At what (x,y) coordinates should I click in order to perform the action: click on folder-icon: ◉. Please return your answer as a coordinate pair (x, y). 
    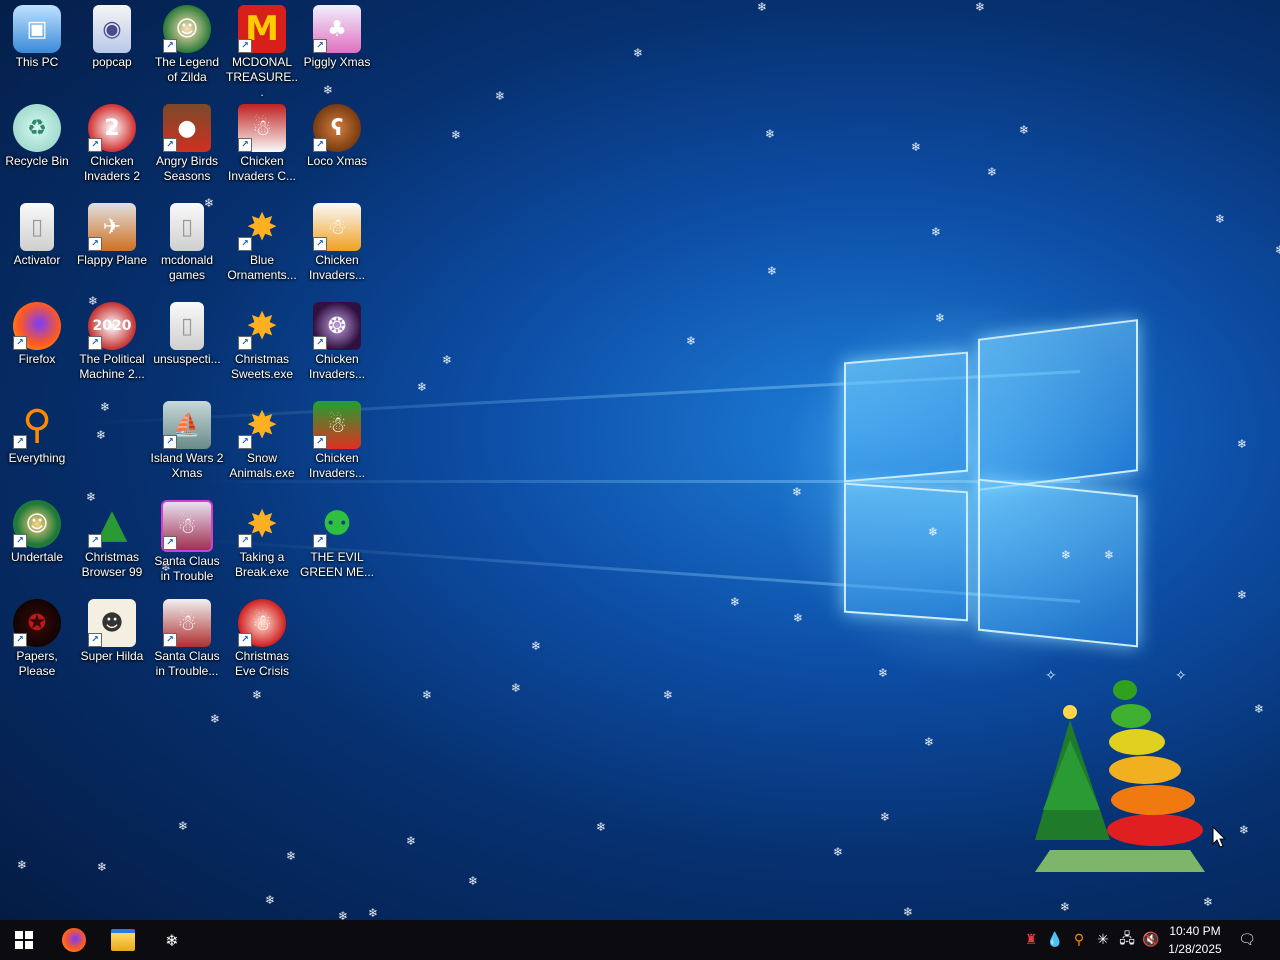
    Looking at the image, I should click on (112, 29).